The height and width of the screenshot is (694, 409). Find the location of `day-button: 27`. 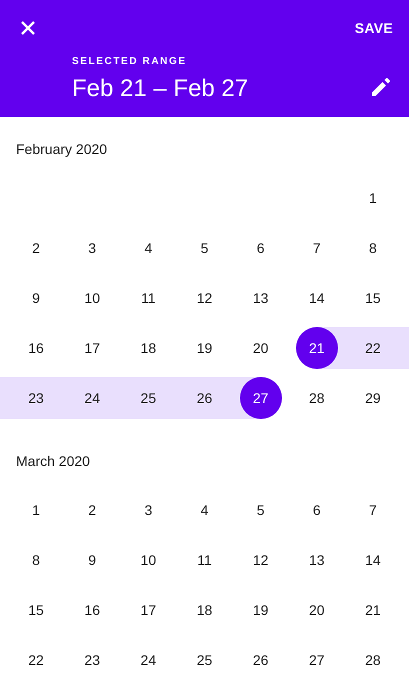

day-button: 27 is located at coordinates (317, 660).